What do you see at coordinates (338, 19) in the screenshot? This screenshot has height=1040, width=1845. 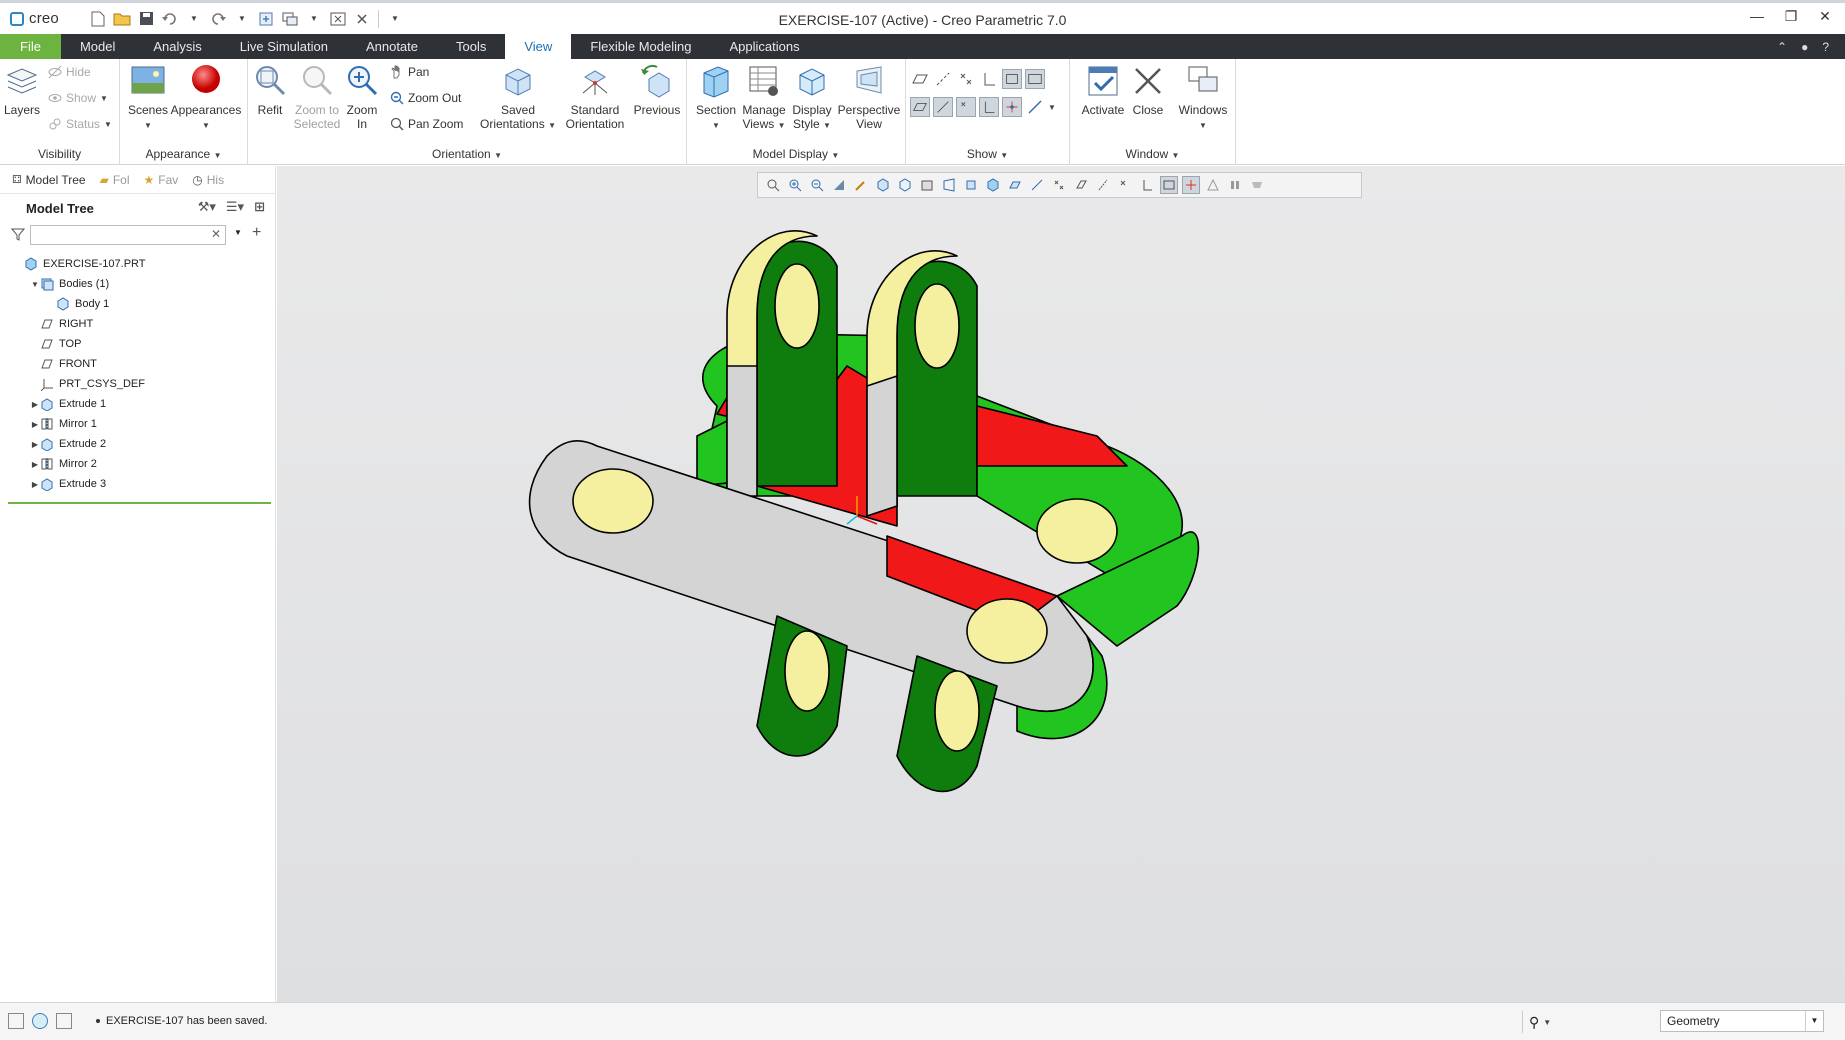 I see `close-window-qat-icon` at bounding box center [338, 19].